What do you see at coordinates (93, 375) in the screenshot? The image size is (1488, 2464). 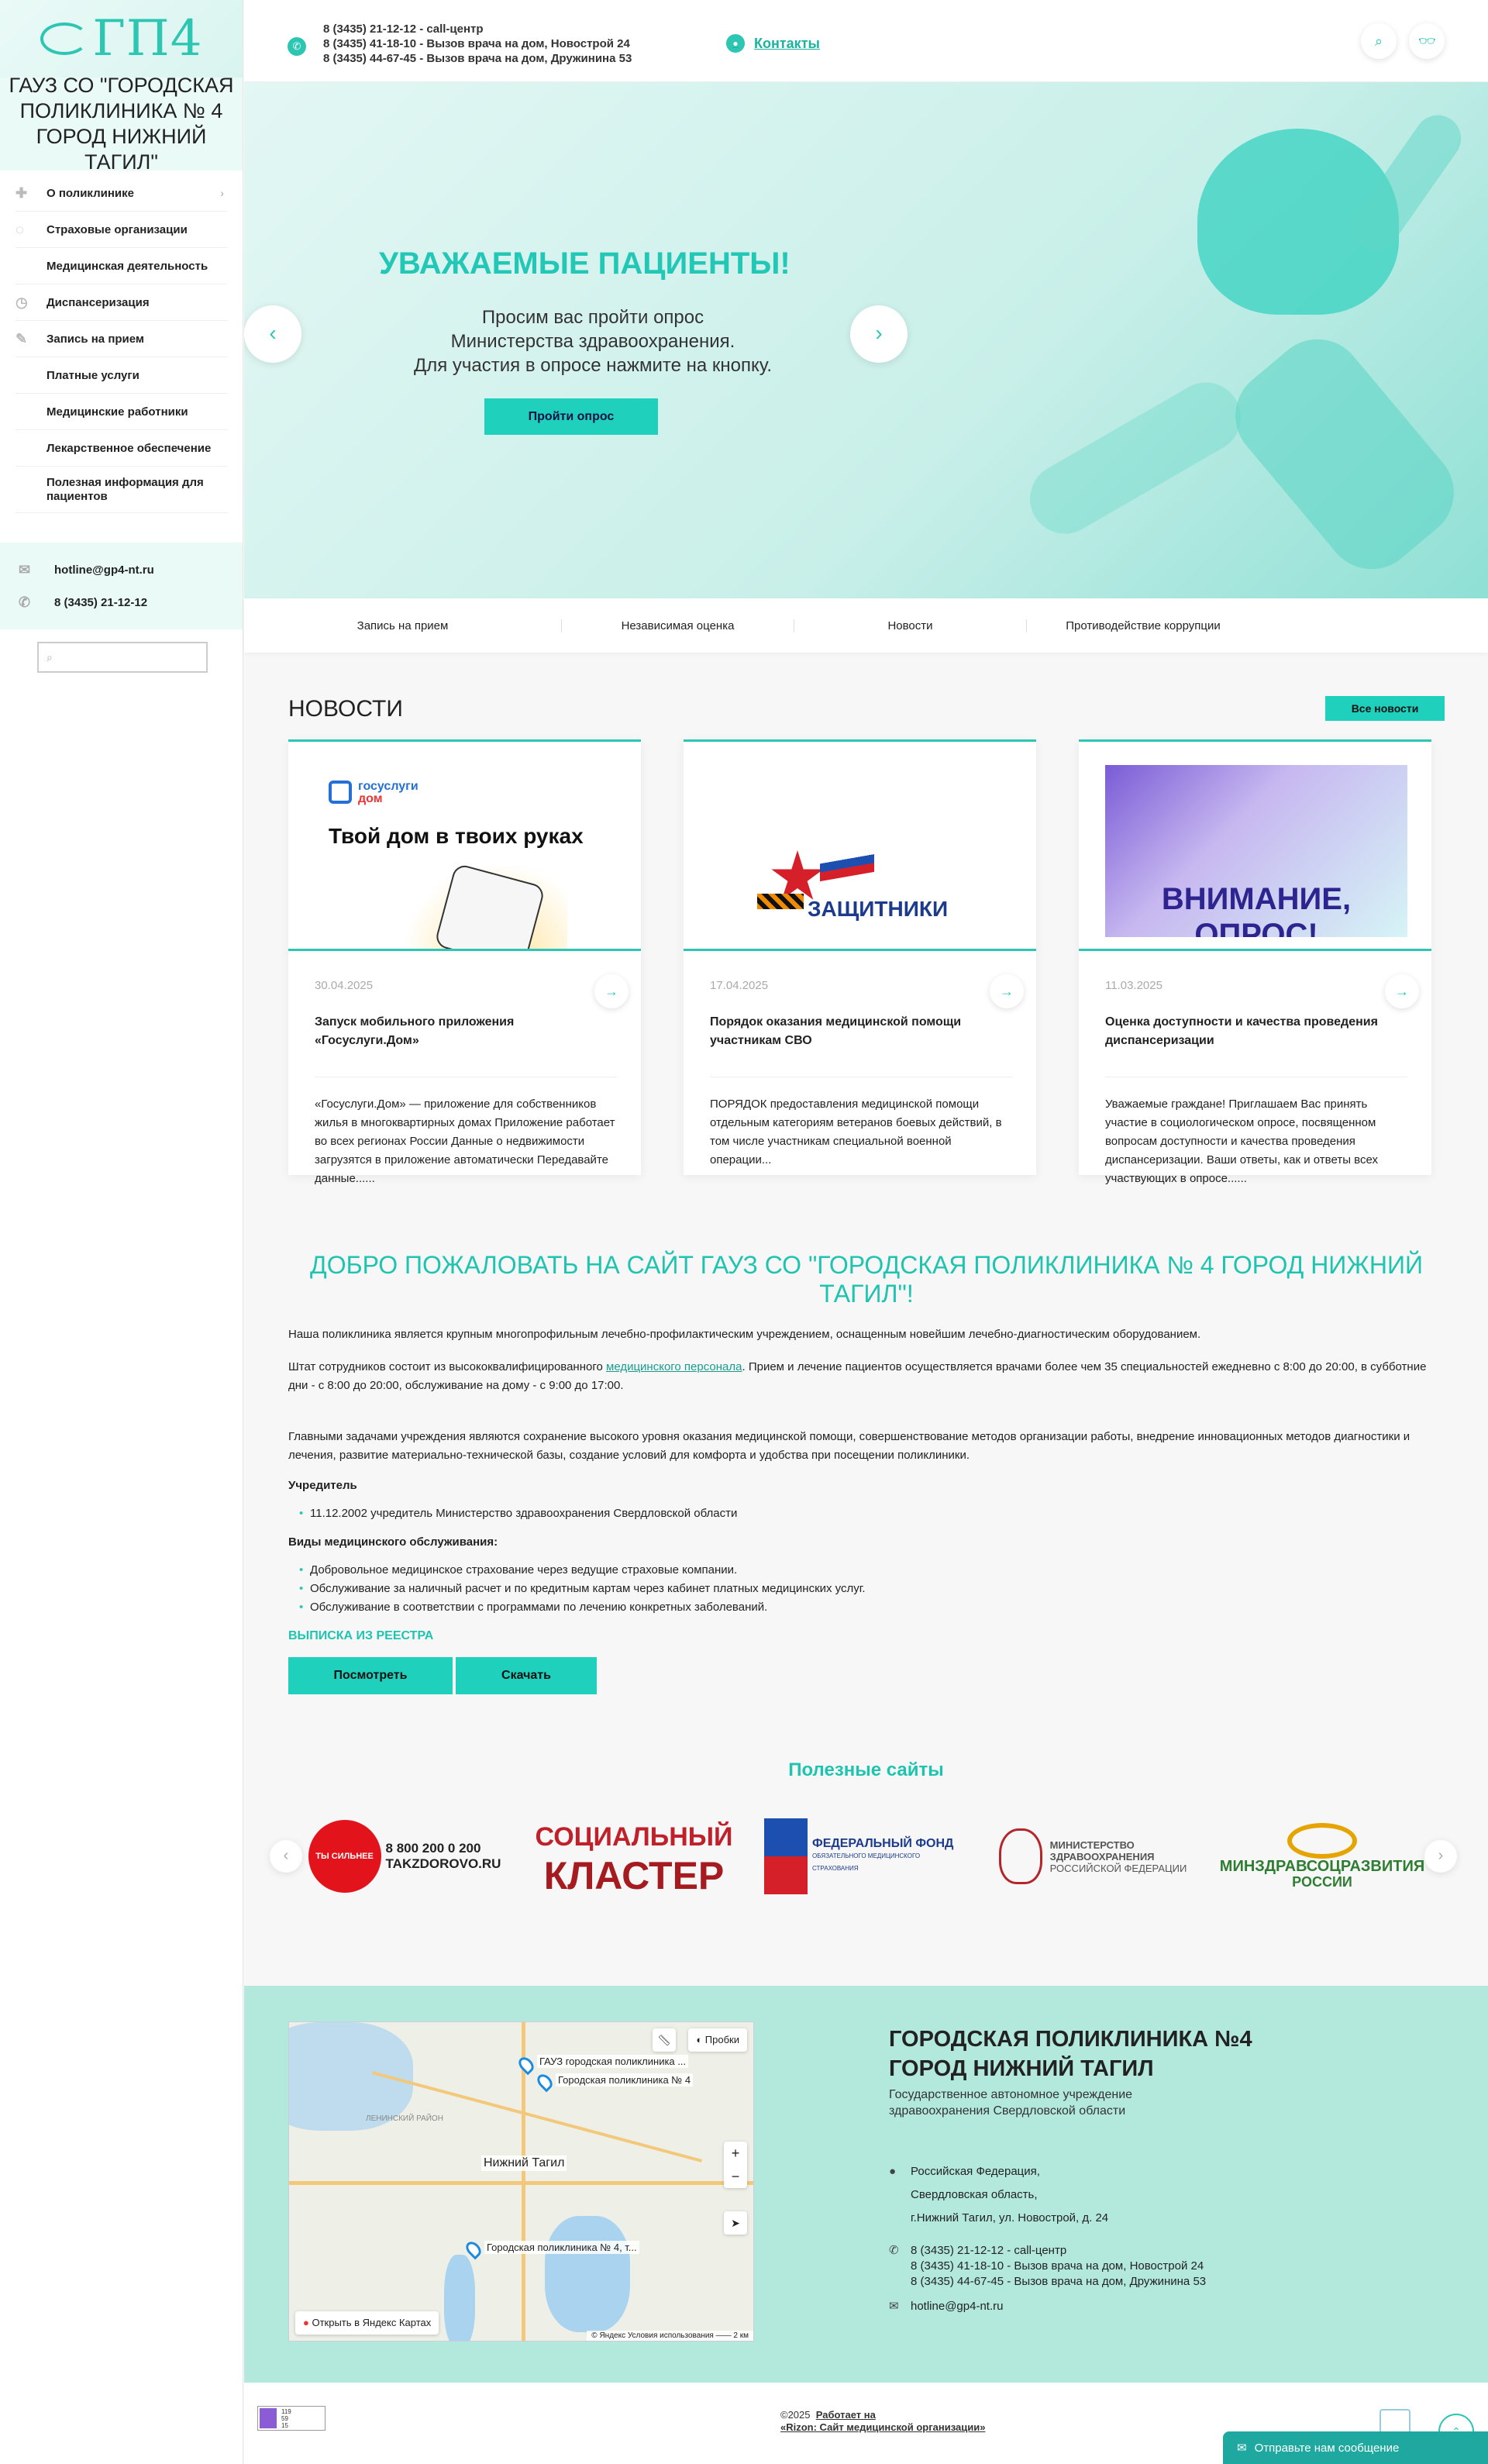 I see `sidebar-item-label: Платные услуги` at bounding box center [93, 375].